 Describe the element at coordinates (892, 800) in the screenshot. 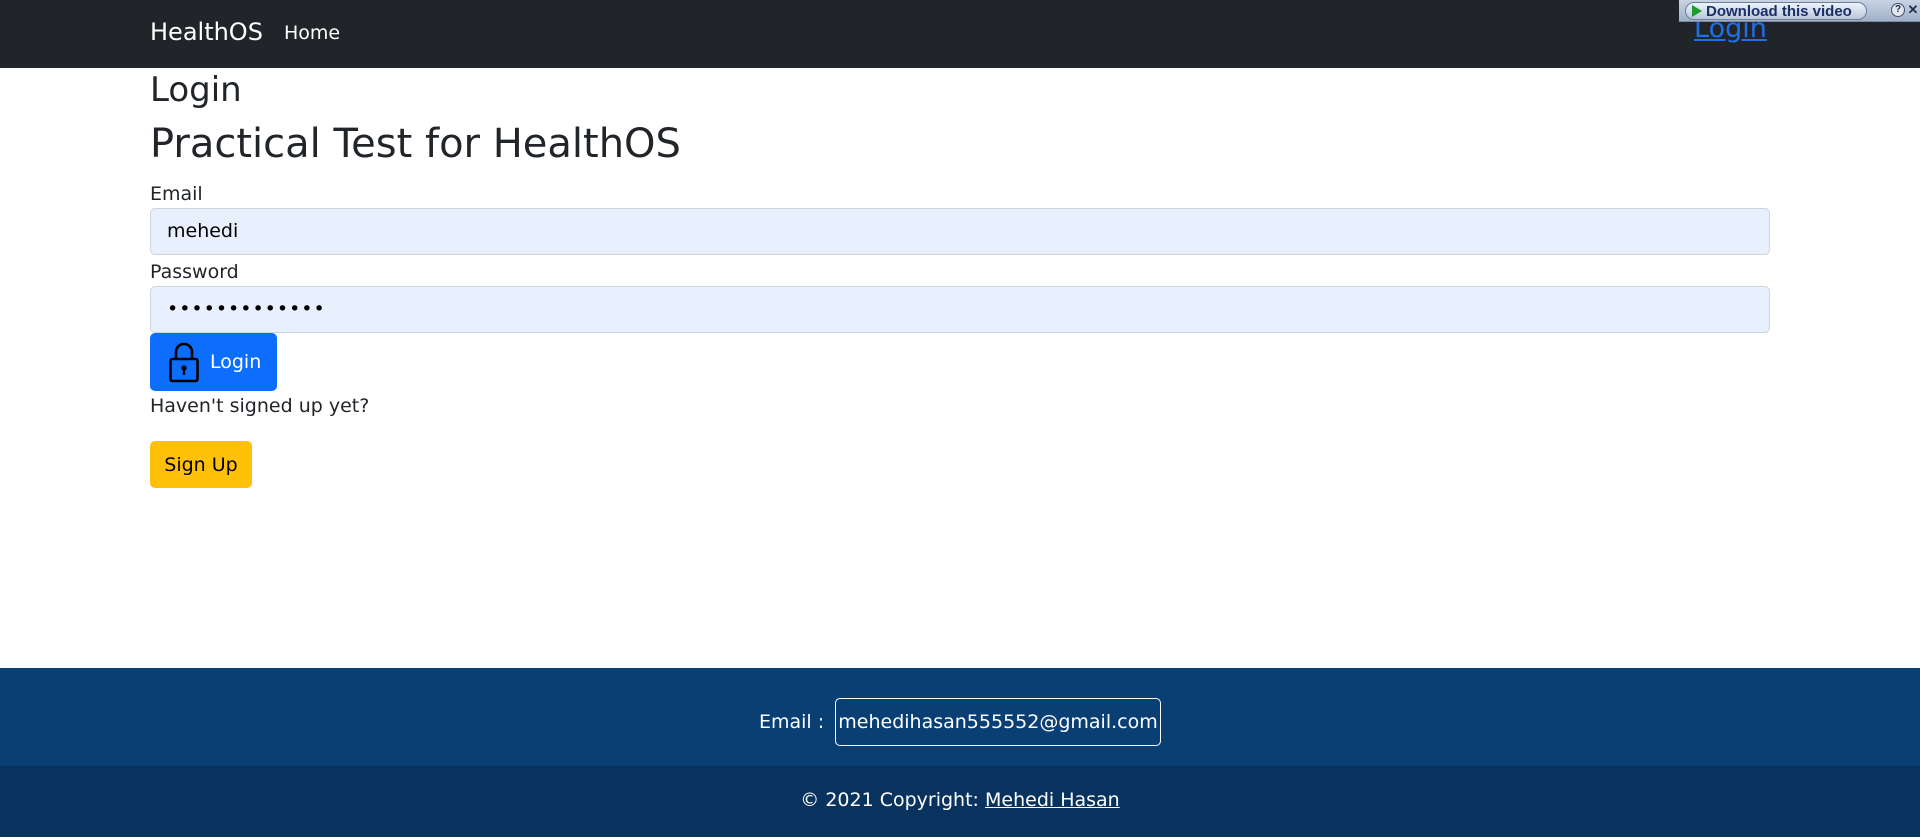

I see `copyright-text: © 2021 Copyright:` at that location.